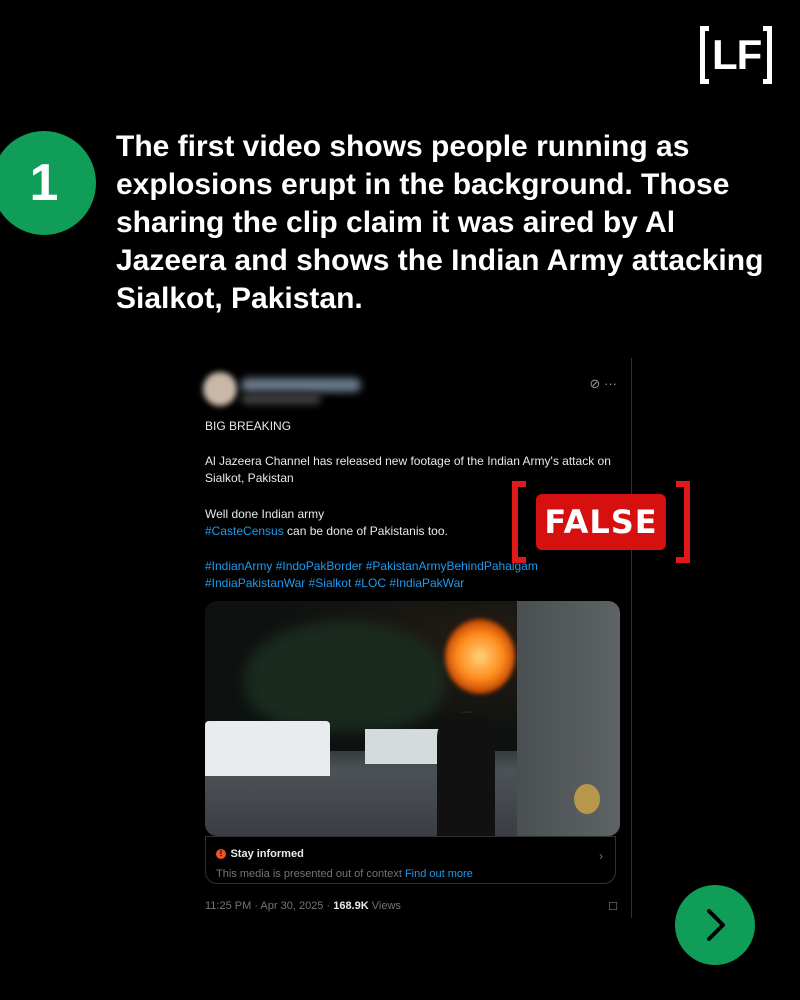 This screenshot has width=800, height=1000. What do you see at coordinates (439, 874) in the screenshot?
I see `find-out-more-link: Find out more` at bounding box center [439, 874].